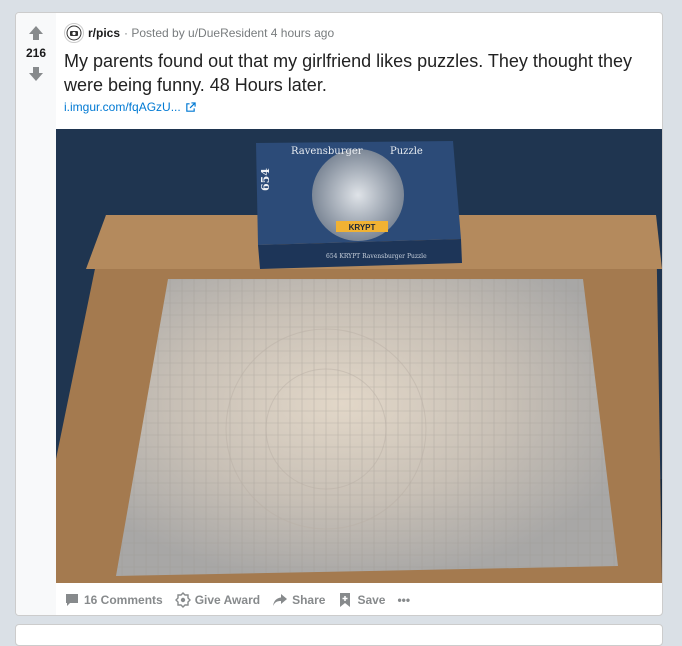 This screenshot has width=682, height=646. I want to click on share-button: Share, so click(298, 600).